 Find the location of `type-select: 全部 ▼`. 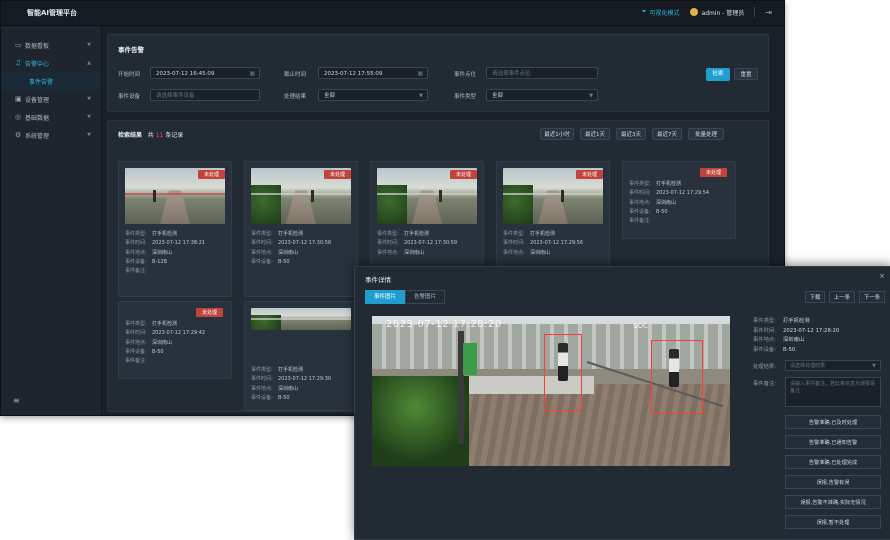

type-select: 全部 ▼ is located at coordinates (542, 95).